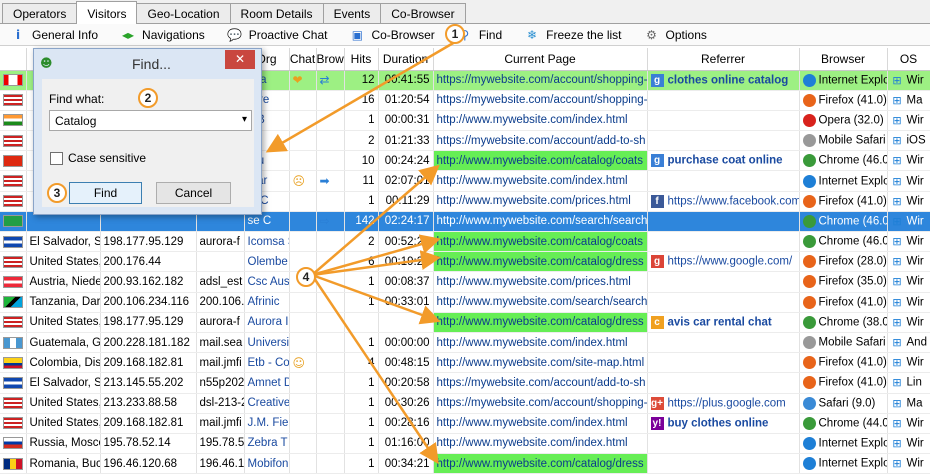 The height and width of the screenshot is (474, 930). What do you see at coordinates (303, 59) in the screenshot?
I see `column-header-chat: Chat` at bounding box center [303, 59].